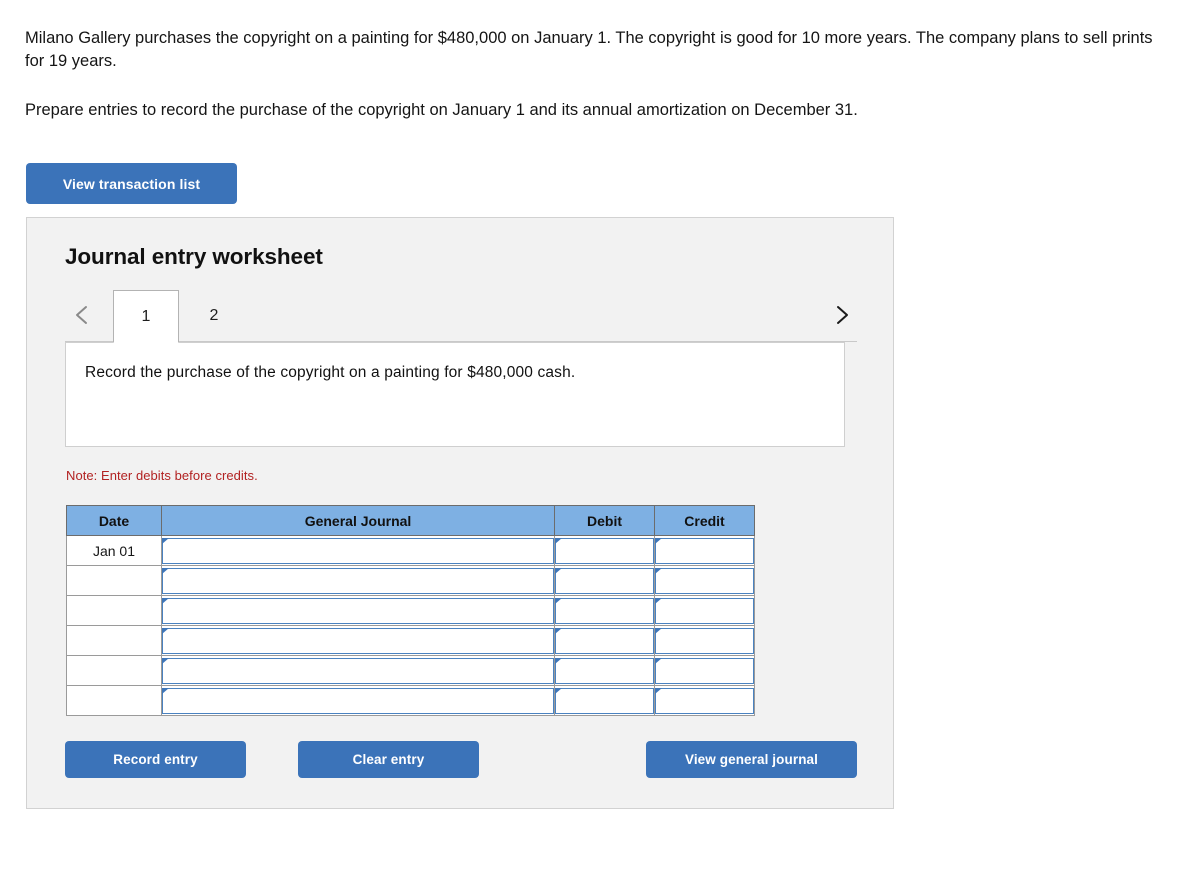  Describe the element at coordinates (155, 759) in the screenshot. I see `record-entry-button: Record entry` at that location.